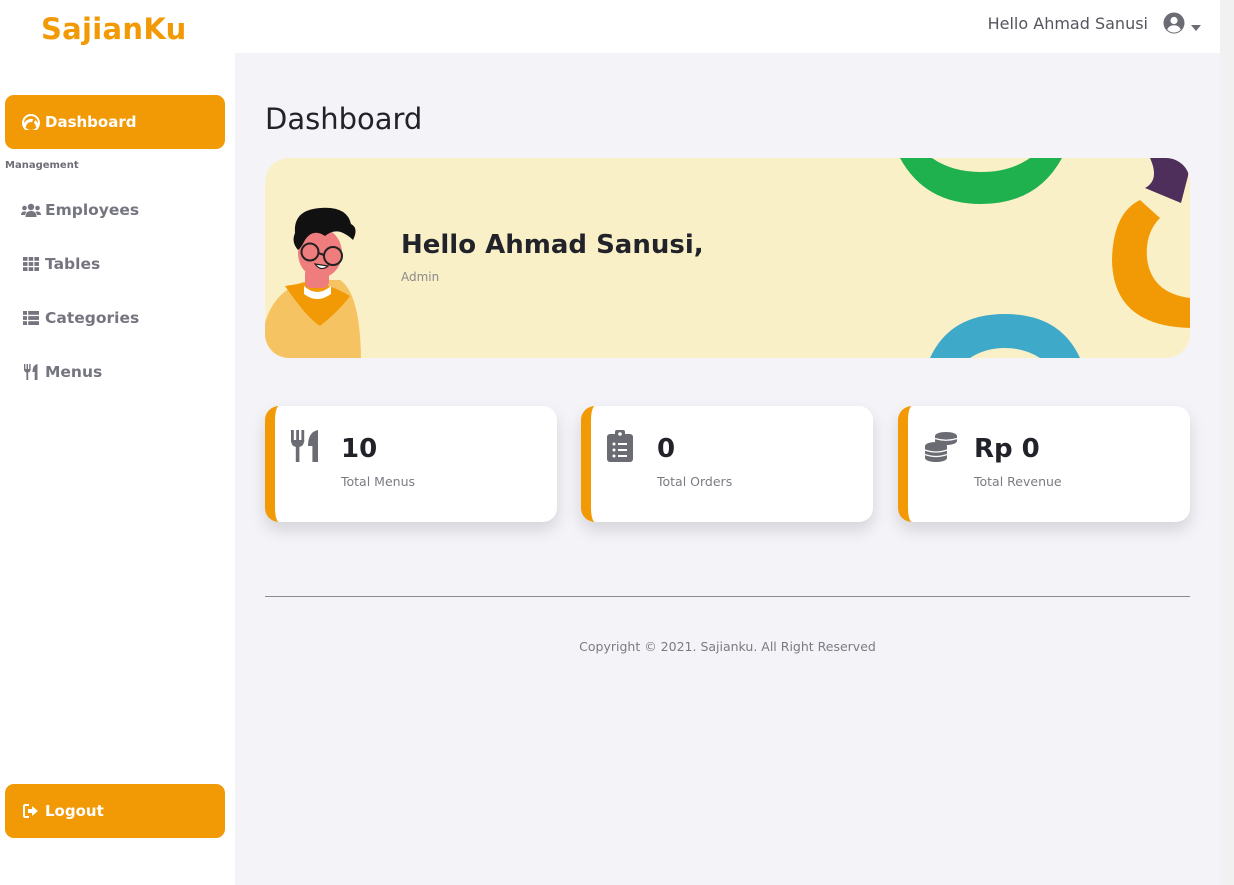 The width and height of the screenshot is (1234, 885). Describe the element at coordinates (31, 811) in the screenshot. I see `sign-out-icon` at that location.